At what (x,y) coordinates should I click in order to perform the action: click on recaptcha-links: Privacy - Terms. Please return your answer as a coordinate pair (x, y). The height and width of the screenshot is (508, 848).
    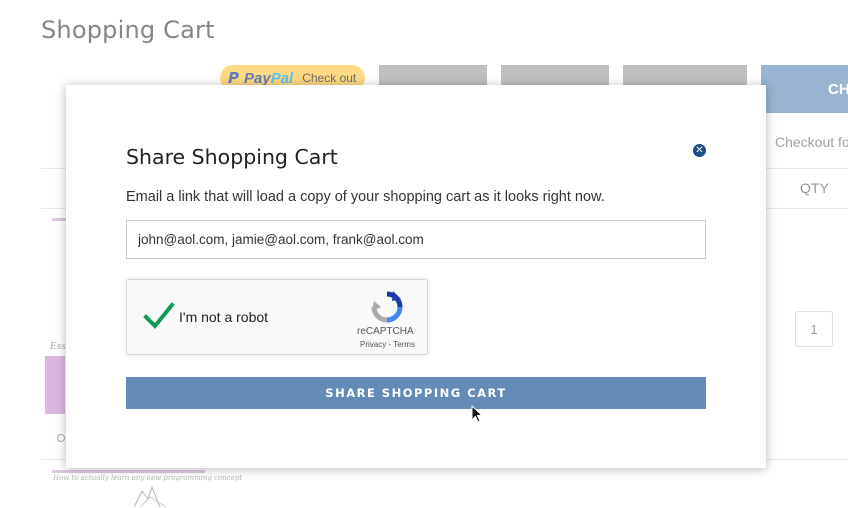
    Looking at the image, I should click on (387, 344).